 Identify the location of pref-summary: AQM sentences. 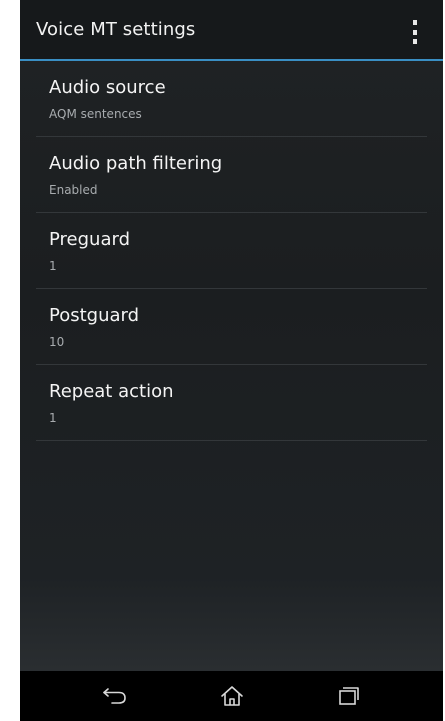
(95, 114).